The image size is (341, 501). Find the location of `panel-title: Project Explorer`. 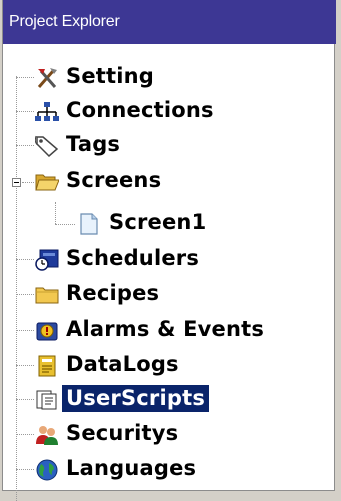

panel-title: Project Explorer is located at coordinates (64, 21).